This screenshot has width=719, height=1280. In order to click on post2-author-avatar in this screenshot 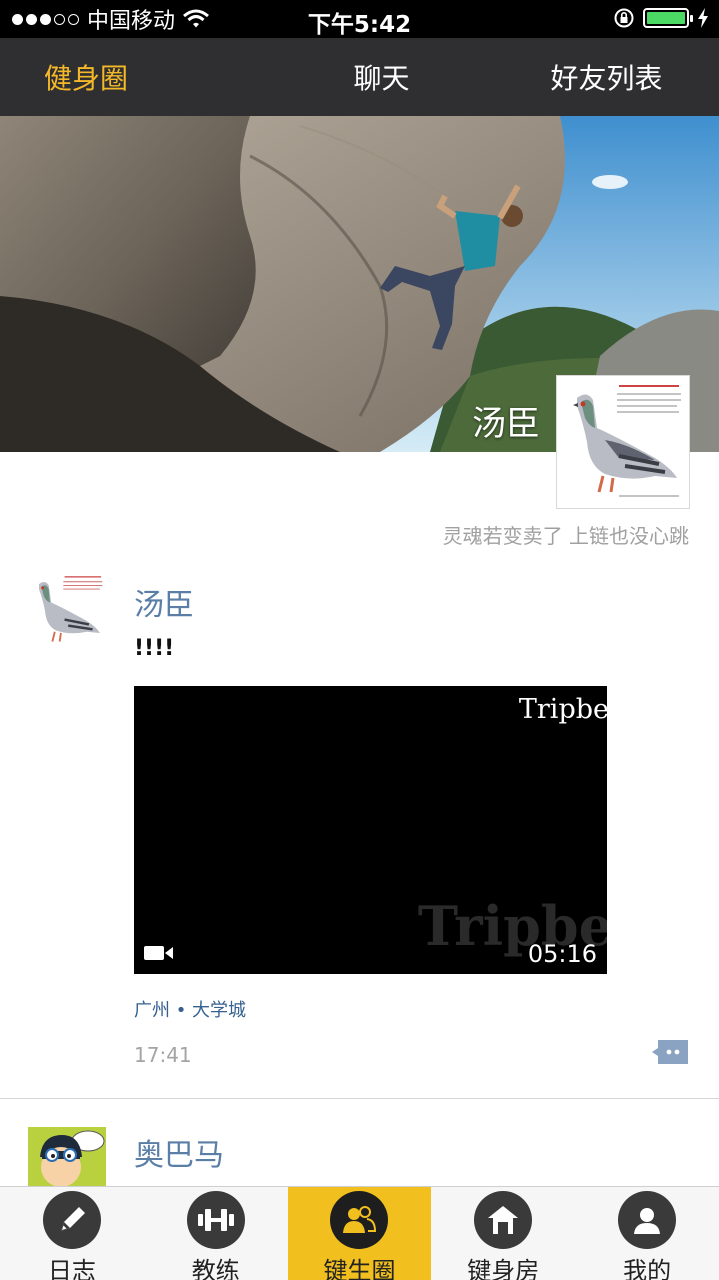, I will do `click(67, 1157)`.